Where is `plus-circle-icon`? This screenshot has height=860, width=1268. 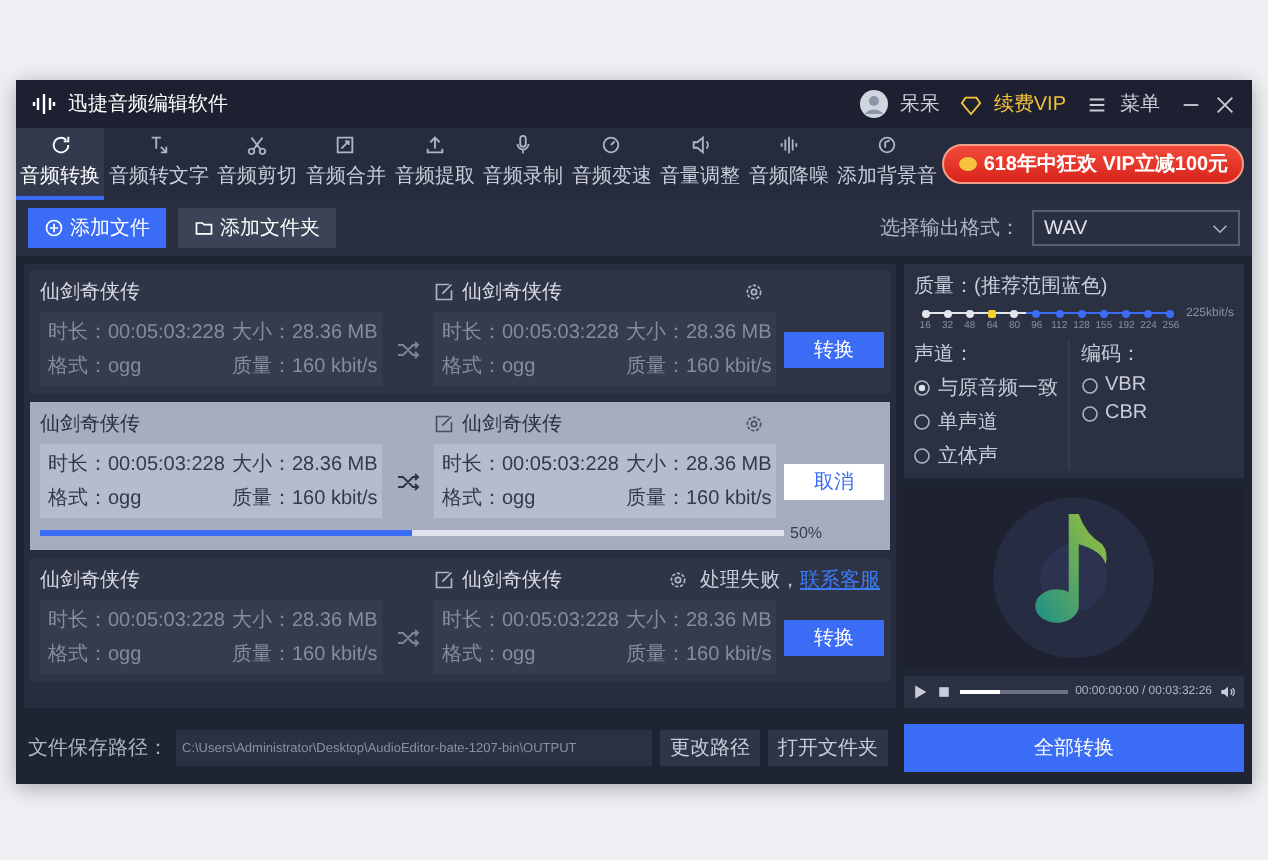 plus-circle-icon is located at coordinates (54, 228).